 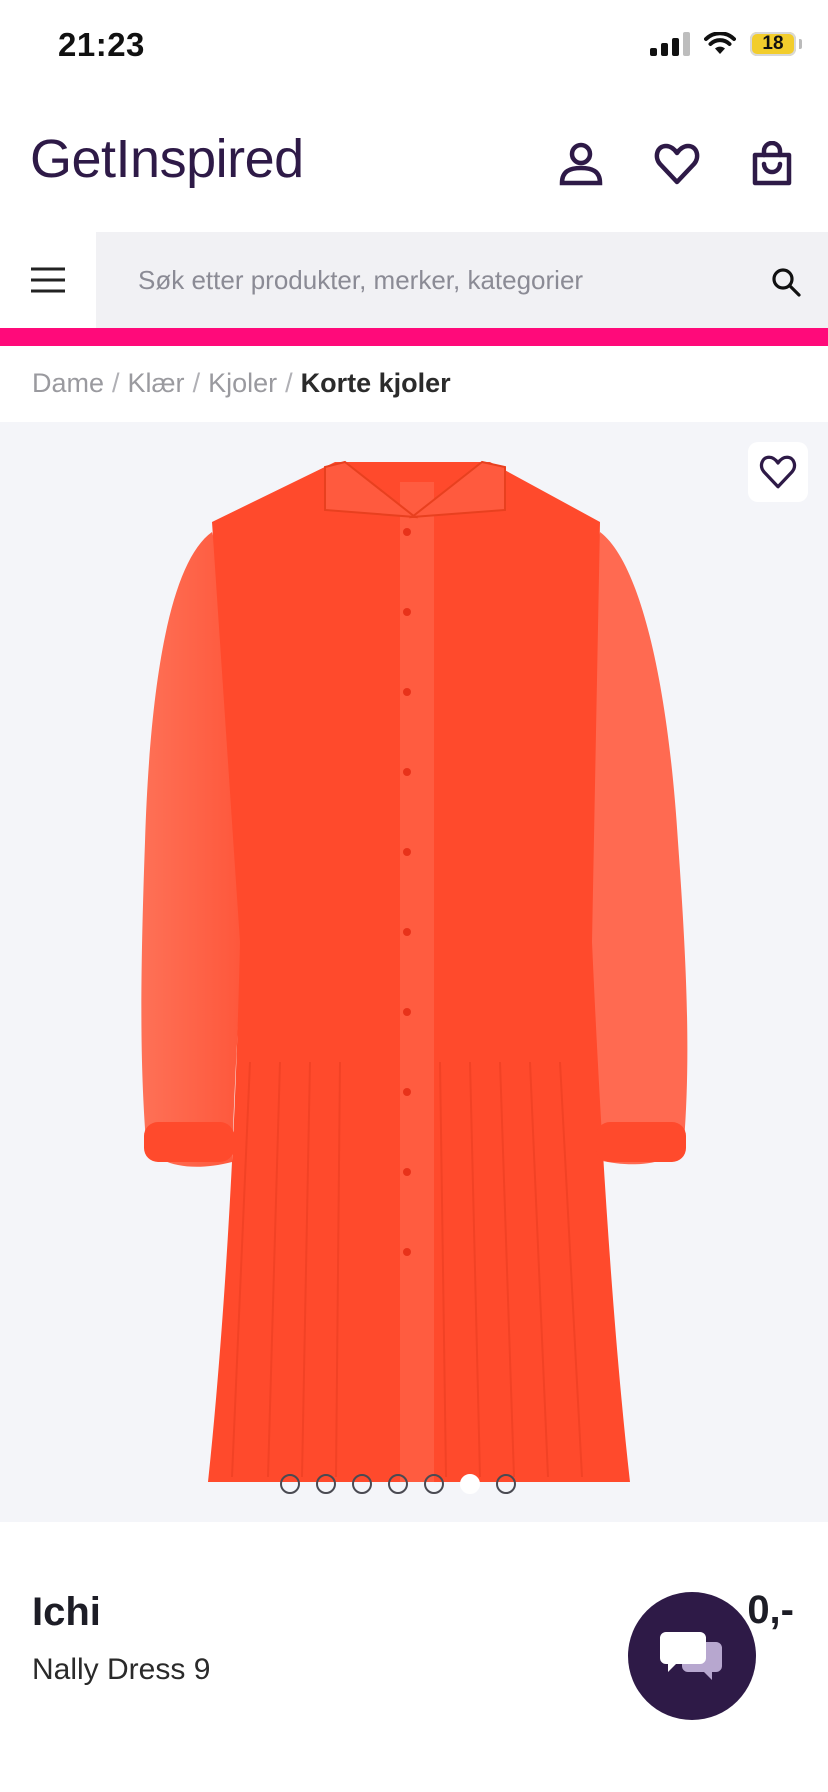 What do you see at coordinates (68, 383) in the screenshot?
I see `breadcrumb-item-dame: Dame` at bounding box center [68, 383].